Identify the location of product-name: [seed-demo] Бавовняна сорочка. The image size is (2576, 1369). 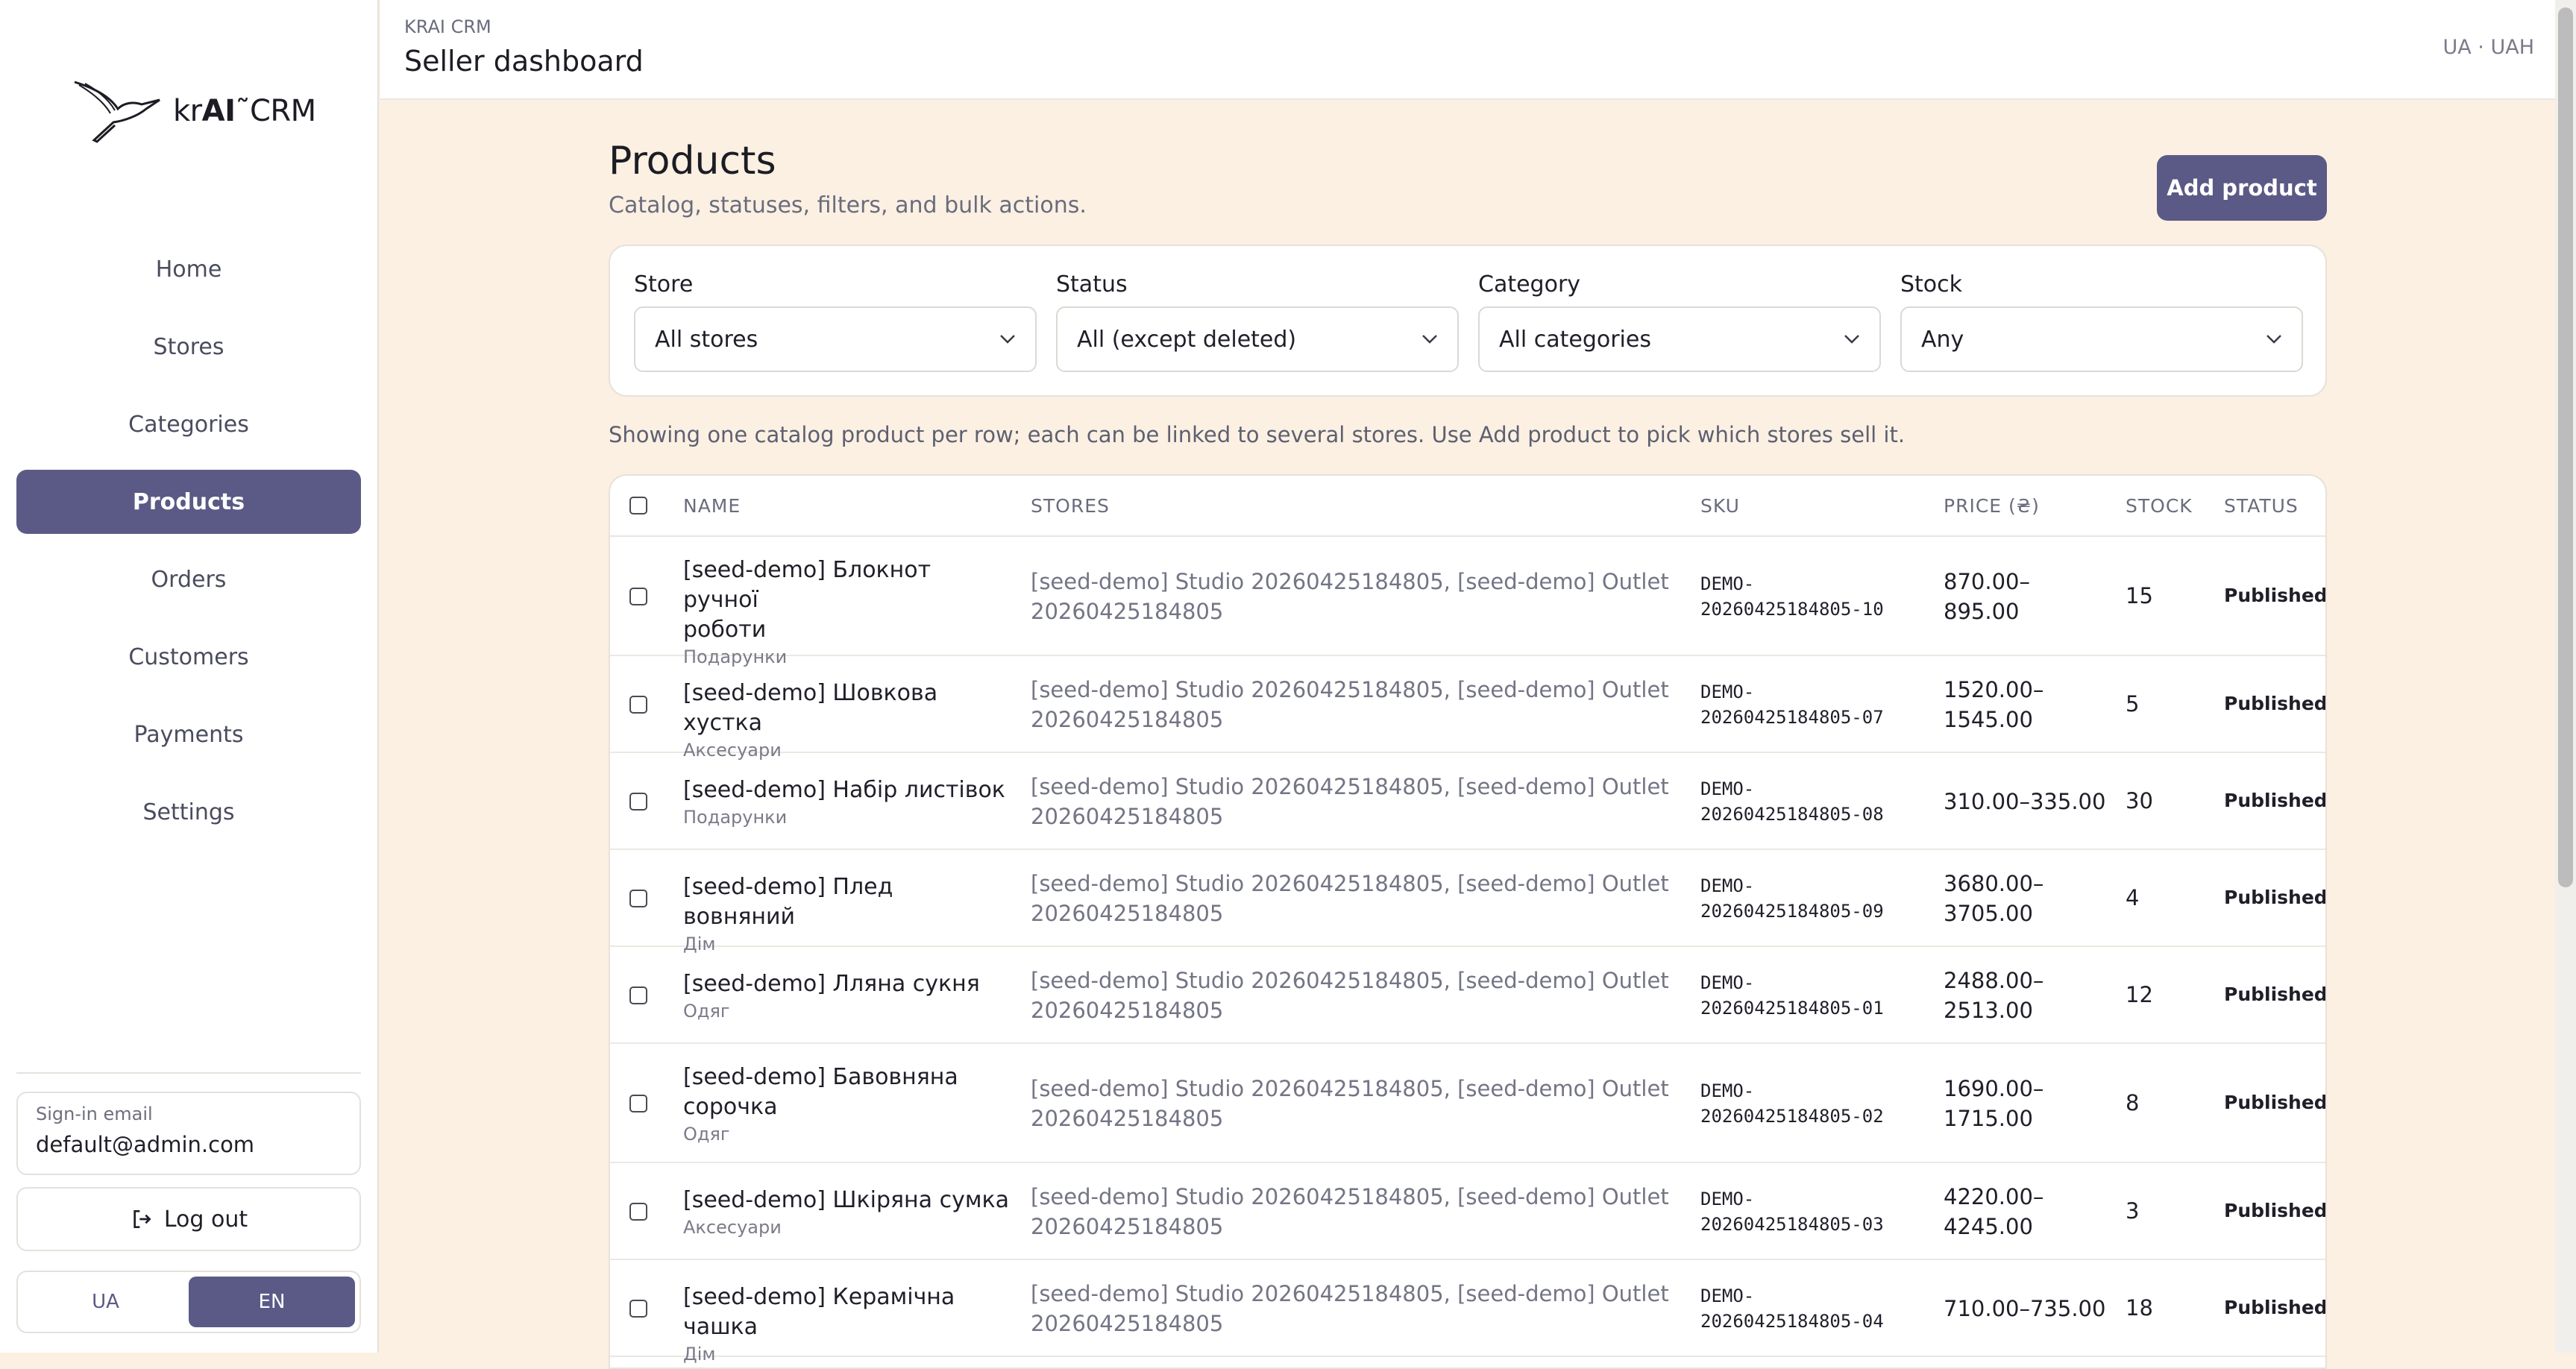
(847, 1093).